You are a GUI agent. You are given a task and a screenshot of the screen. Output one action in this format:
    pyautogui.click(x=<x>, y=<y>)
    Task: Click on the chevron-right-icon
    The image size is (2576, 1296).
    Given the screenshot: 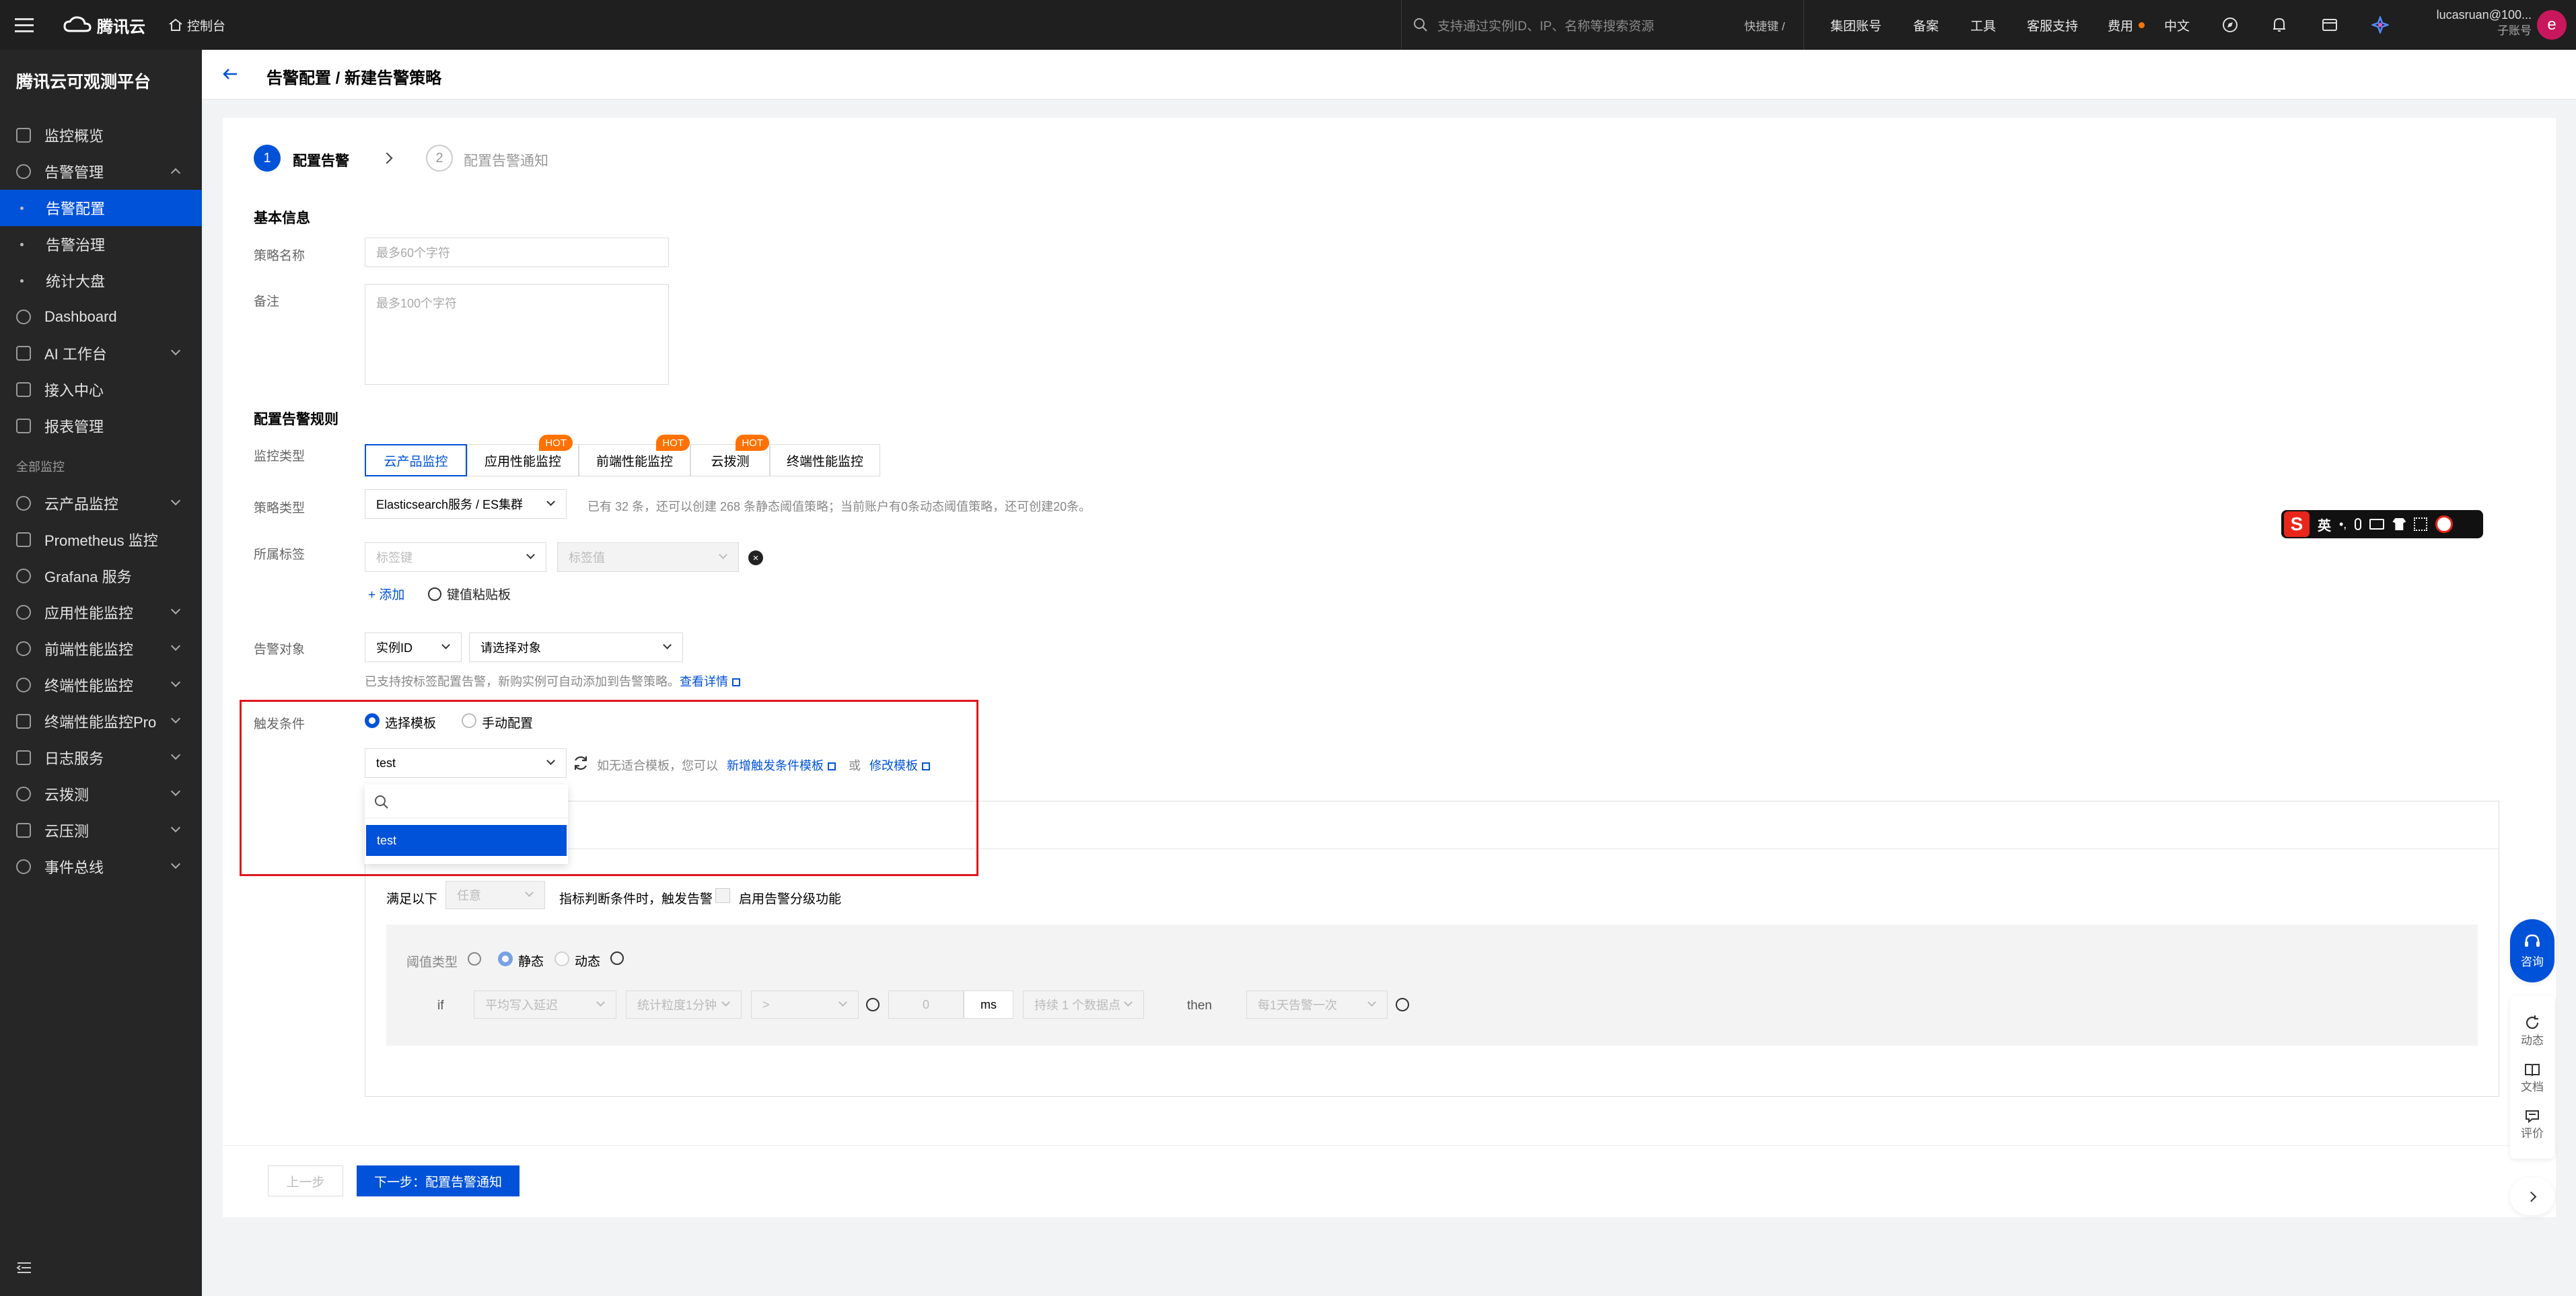 What is the action you would take?
    pyautogui.click(x=2531, y=1196)
    